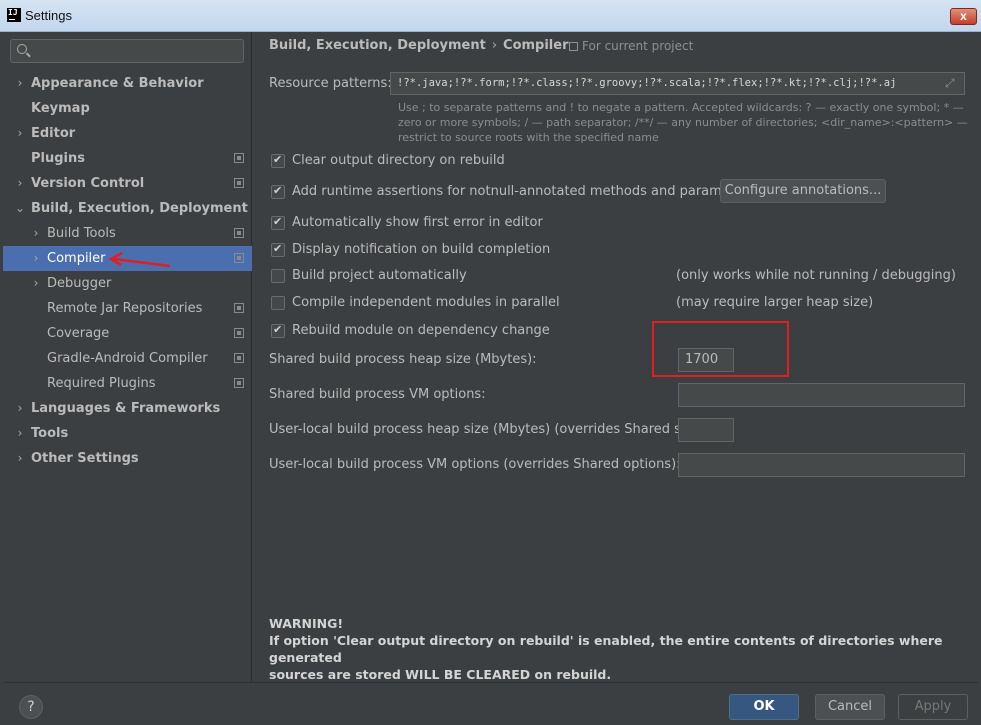  I want to click on sidebar-item-build-execution-deployment: ⌄ Build, Execution, Deployment, so click(127, 208).